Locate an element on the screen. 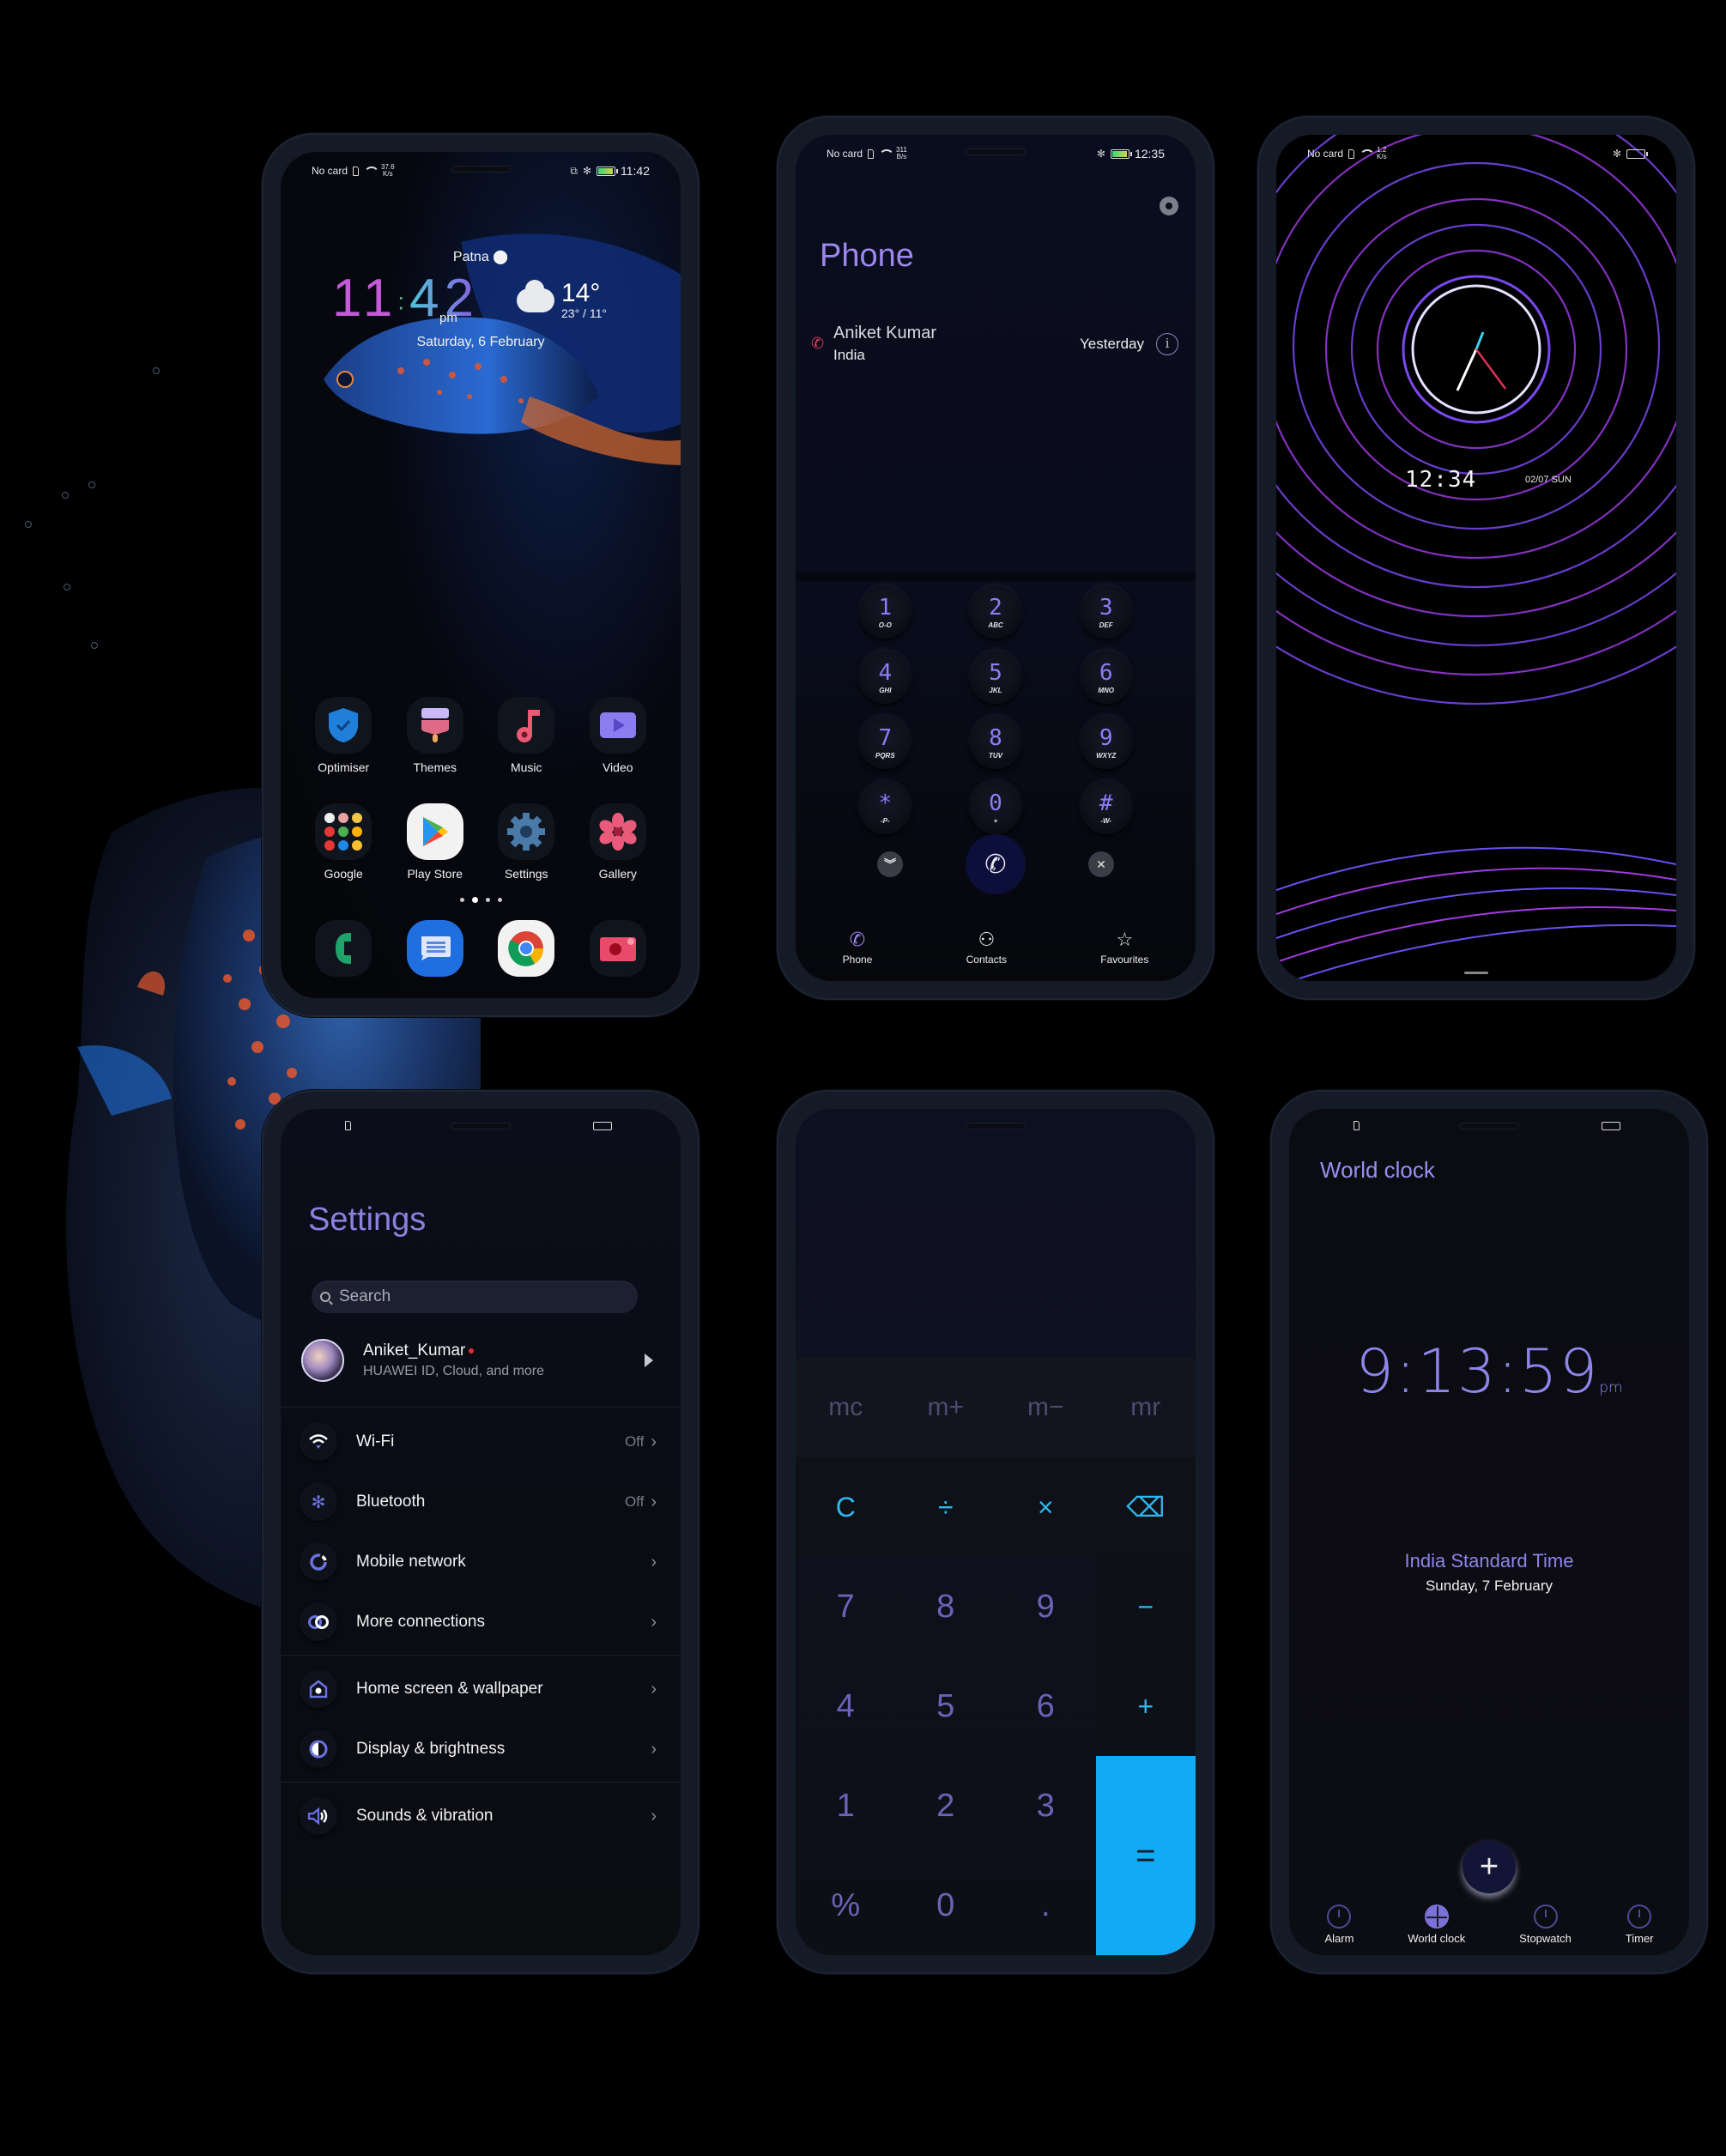 The image size is (1726, 2156). dock-camera is located at coordinates (618, 948).